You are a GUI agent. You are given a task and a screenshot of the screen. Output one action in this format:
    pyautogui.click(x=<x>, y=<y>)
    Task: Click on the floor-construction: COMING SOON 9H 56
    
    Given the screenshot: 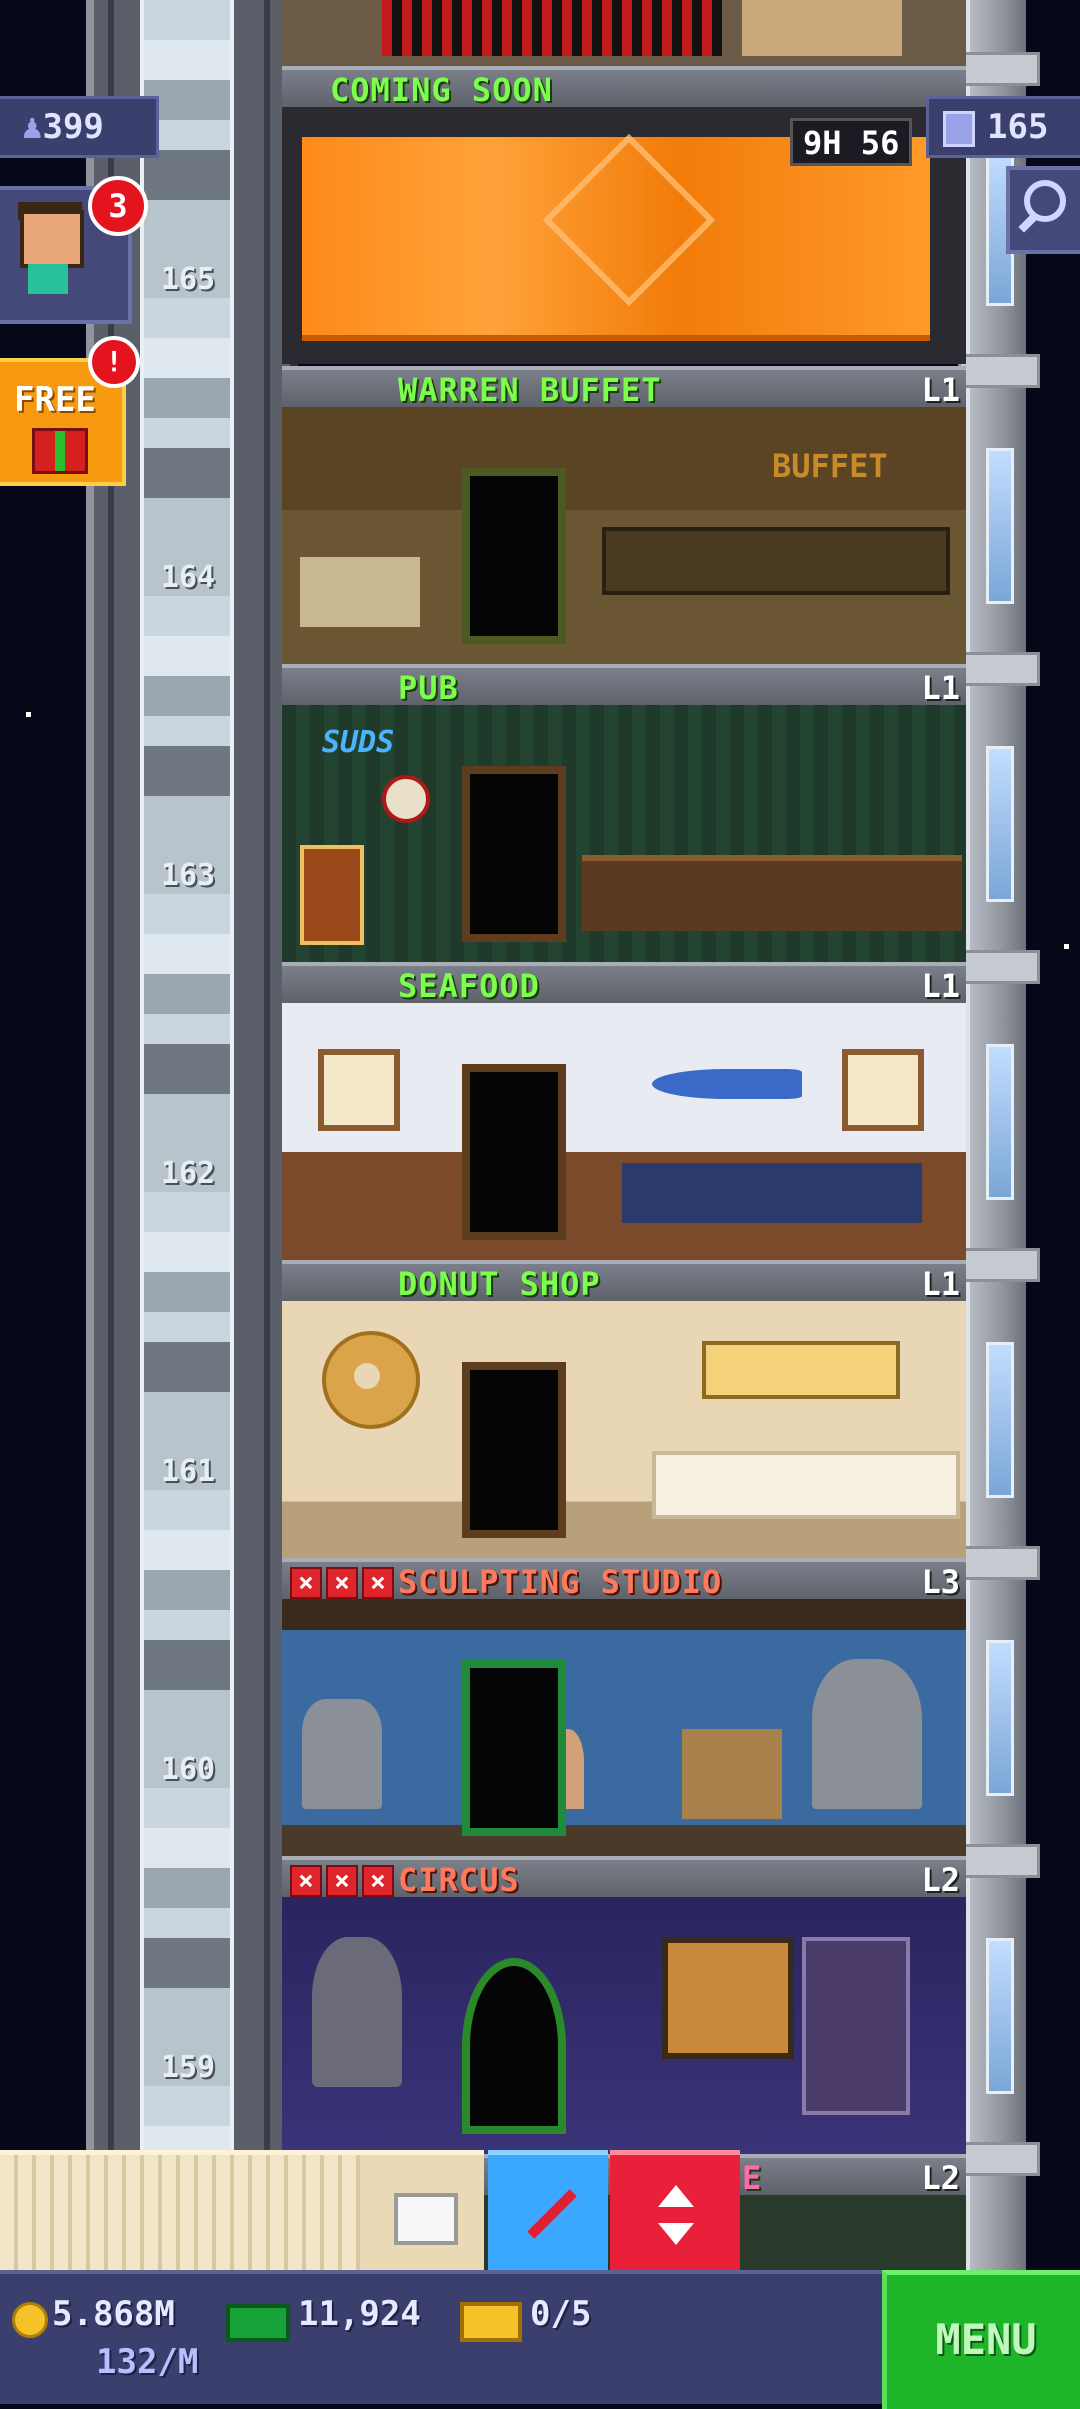 What is the action you would take?
    pyautogui.click(x=624, y=216)
    